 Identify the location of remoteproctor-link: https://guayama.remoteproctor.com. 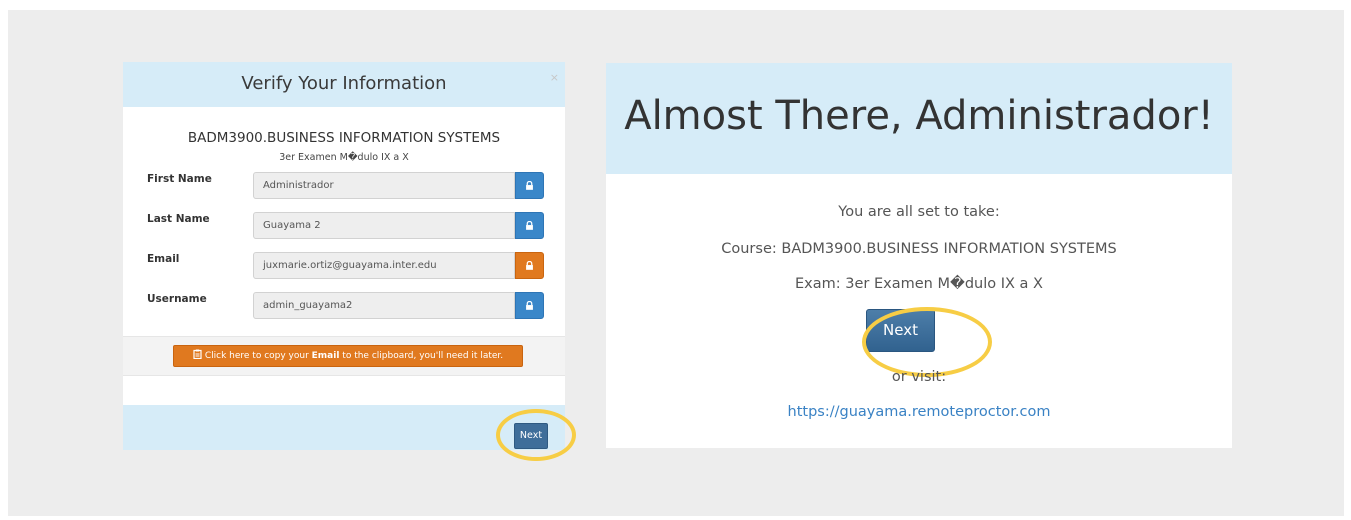
(919, 412).